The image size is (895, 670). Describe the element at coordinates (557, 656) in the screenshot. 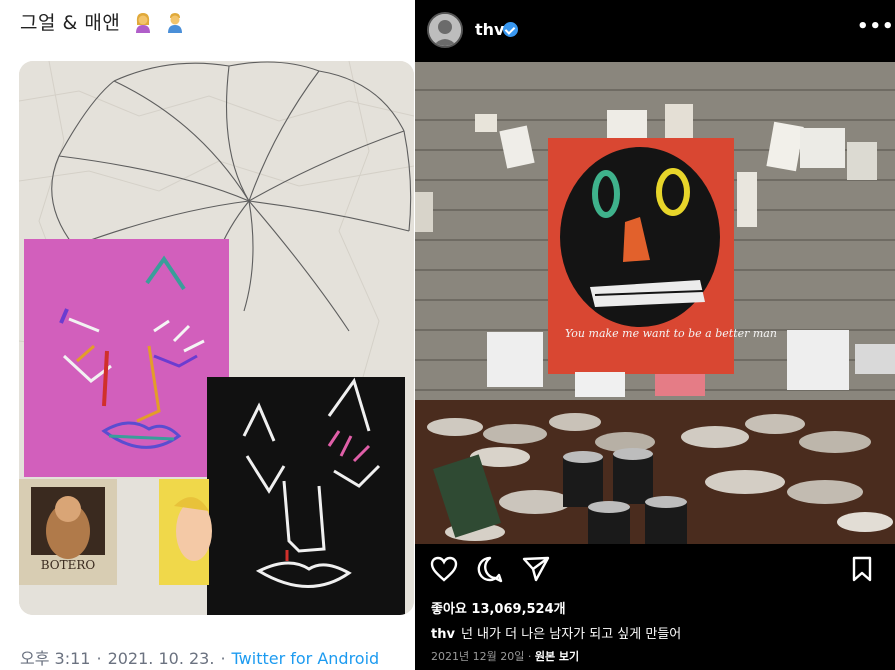

I see `view-original-link: 원본 보기` at that location.